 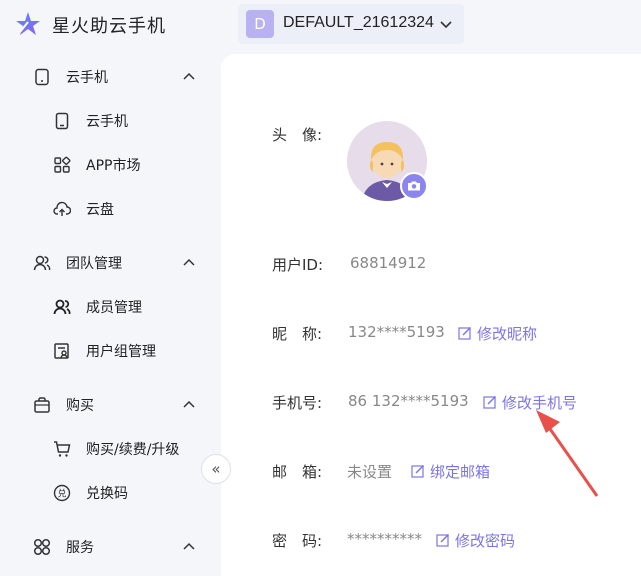 I want to click on sidebar-item-label: 用户组管理, so click(x=121, y=352).